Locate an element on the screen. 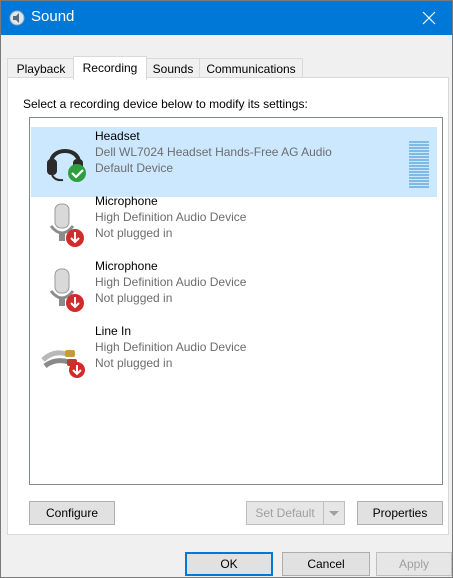  tab-communications: Communications is located at coordinates (251, 68).